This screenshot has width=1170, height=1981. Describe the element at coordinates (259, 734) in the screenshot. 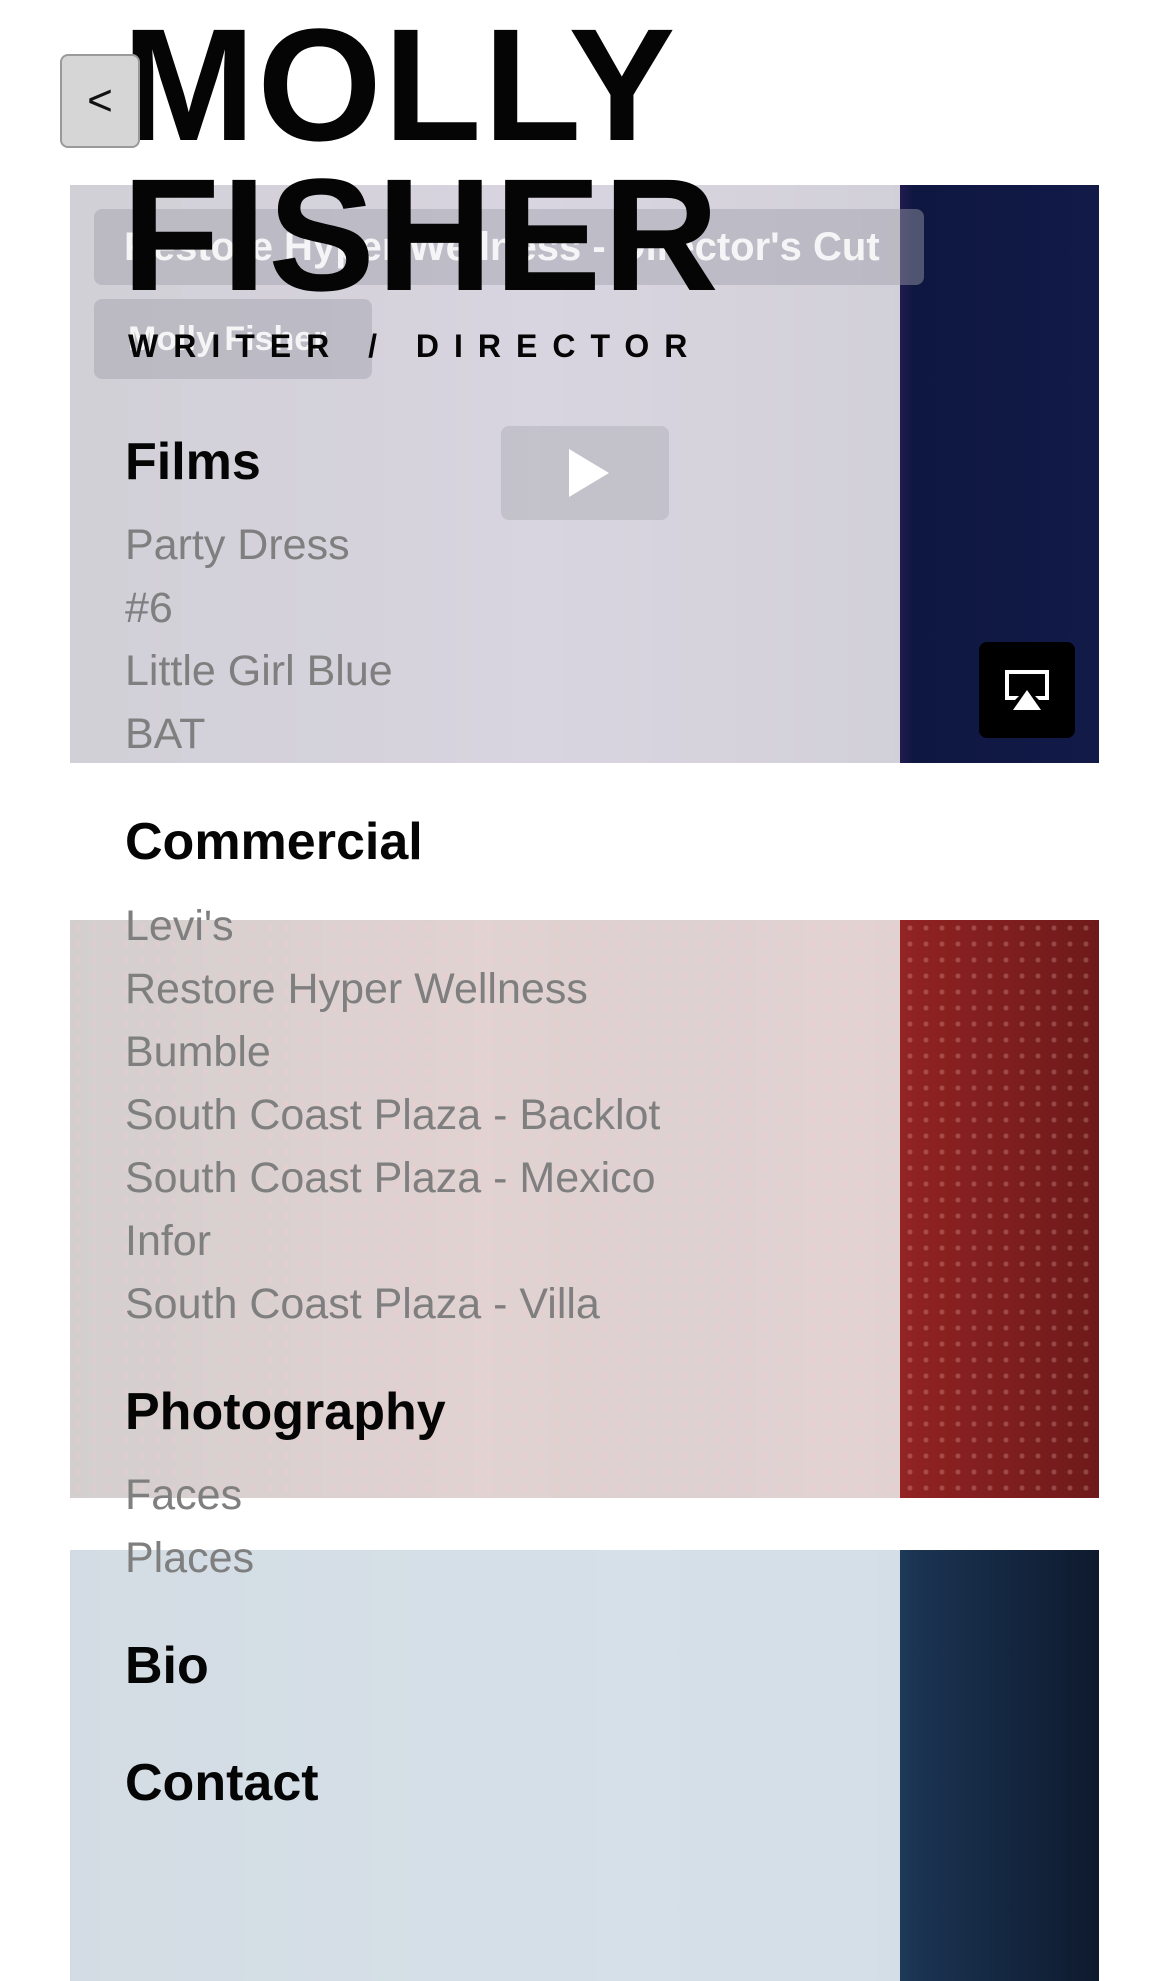

I see `nav-item-bat: BAT` at that location.